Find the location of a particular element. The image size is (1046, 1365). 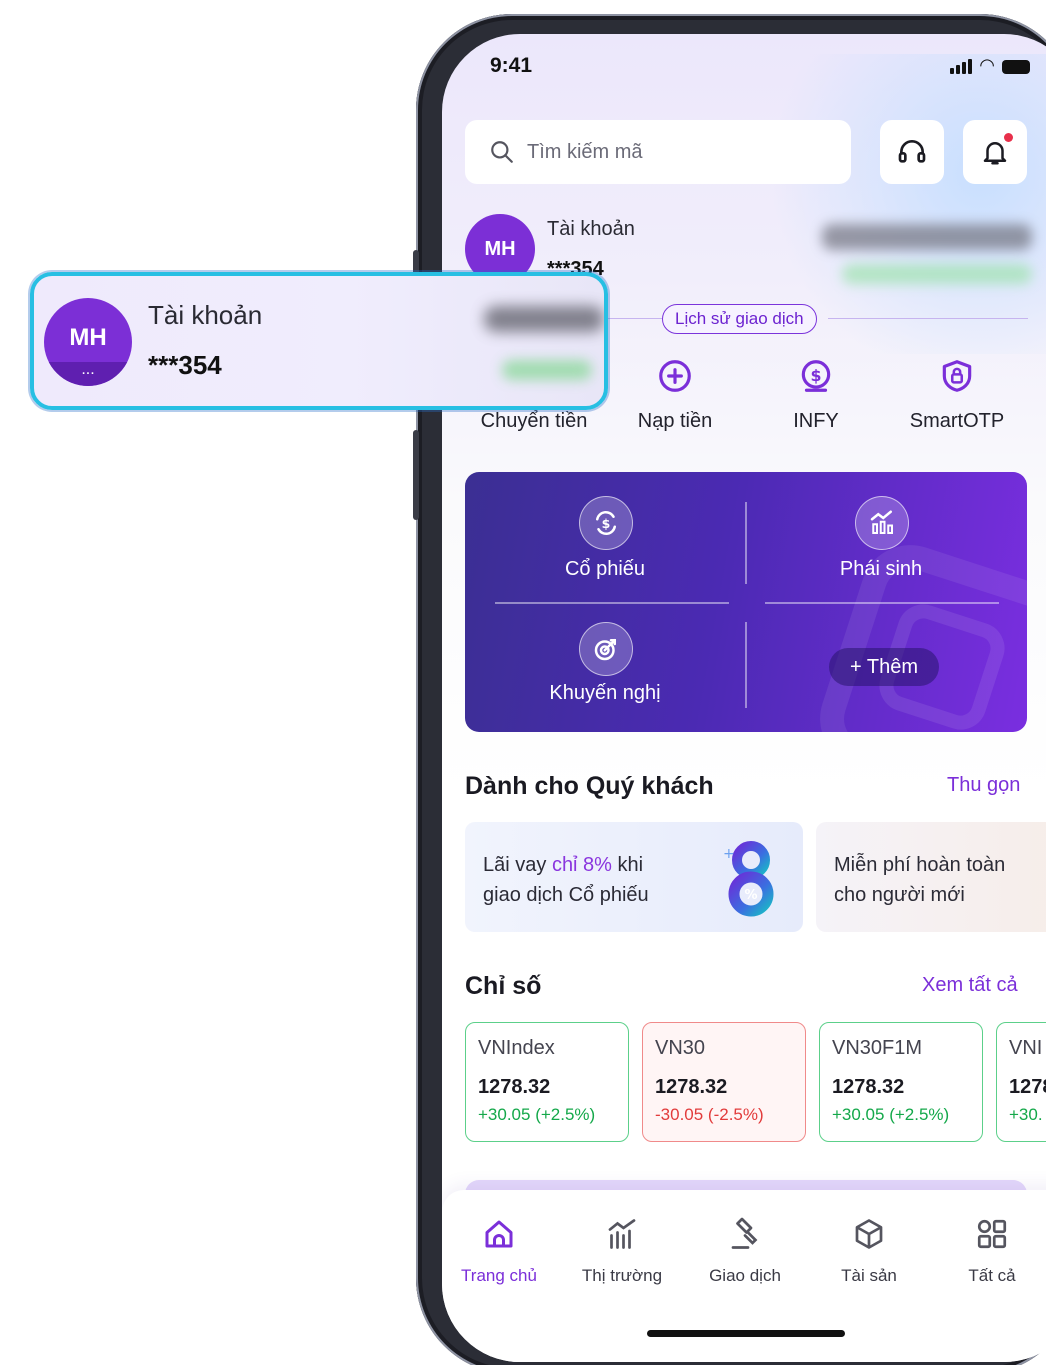

promo-card-free-fee: Miễn phí hoàn toàn cho người mới is located at coordinates (931, 877).